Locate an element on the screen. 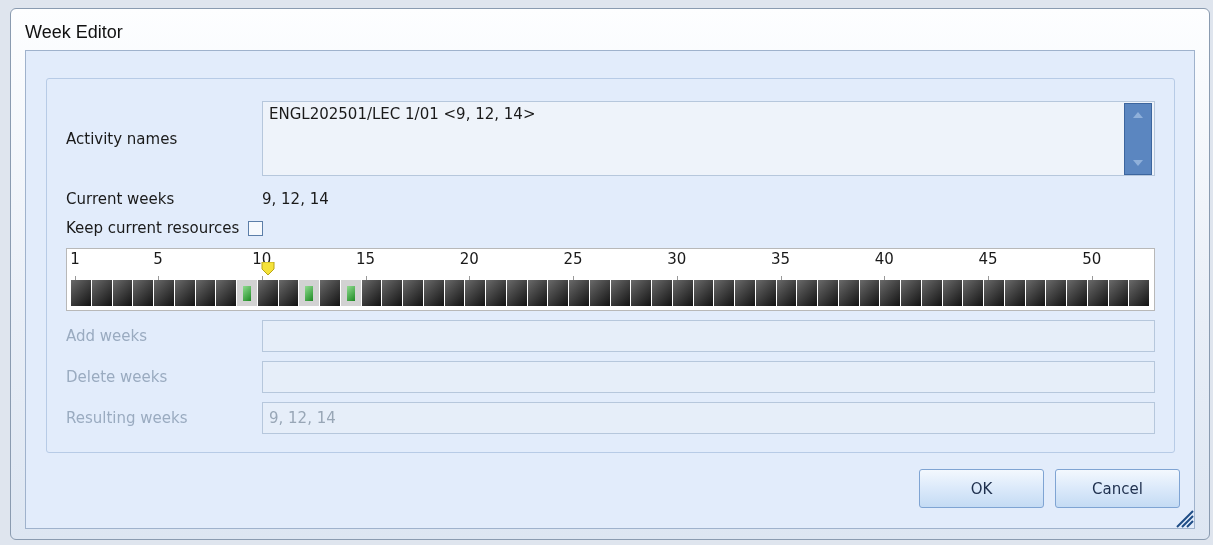 Image resolution: width=1213 pixels, height=545 pixels. window-title: Week Editor is located at coordinates (74, 32).